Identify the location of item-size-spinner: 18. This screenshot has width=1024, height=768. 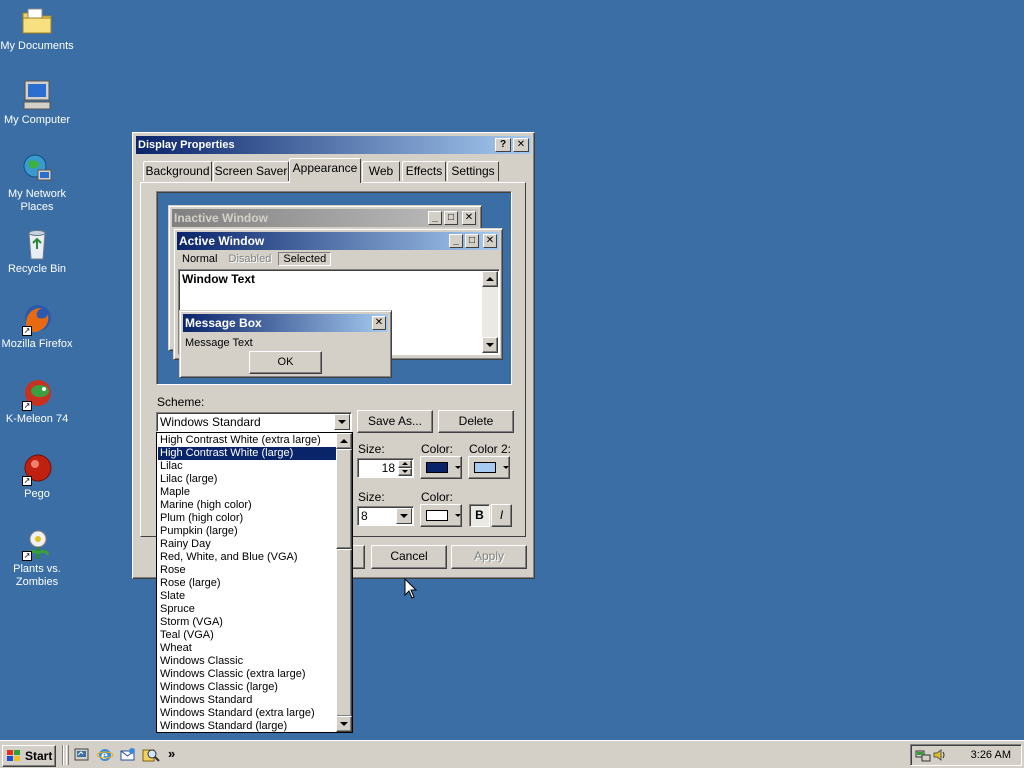
(385, 468).